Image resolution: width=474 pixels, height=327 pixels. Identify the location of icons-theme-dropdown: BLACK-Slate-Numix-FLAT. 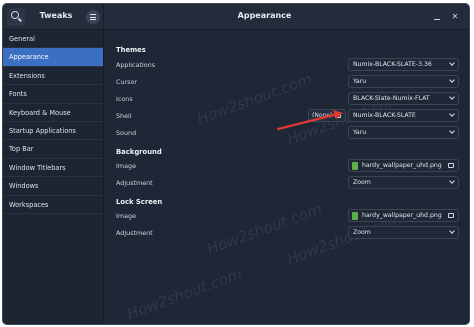
(403, 98).